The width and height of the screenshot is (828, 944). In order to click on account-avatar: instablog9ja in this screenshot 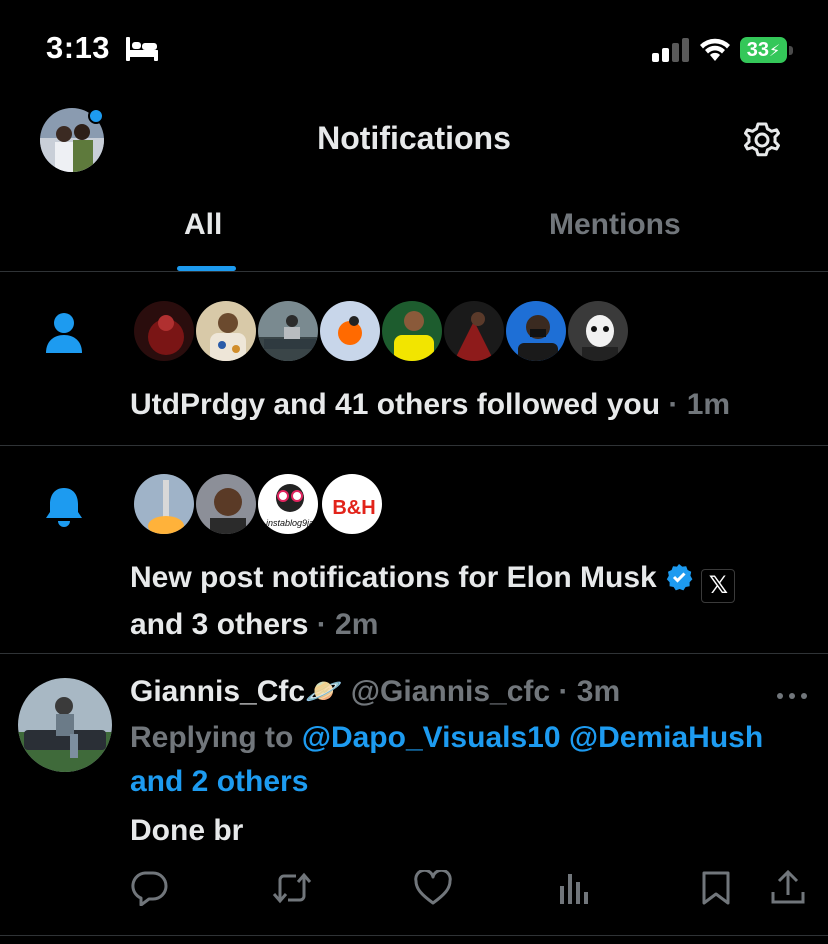, I will do `click(288, 504)`.